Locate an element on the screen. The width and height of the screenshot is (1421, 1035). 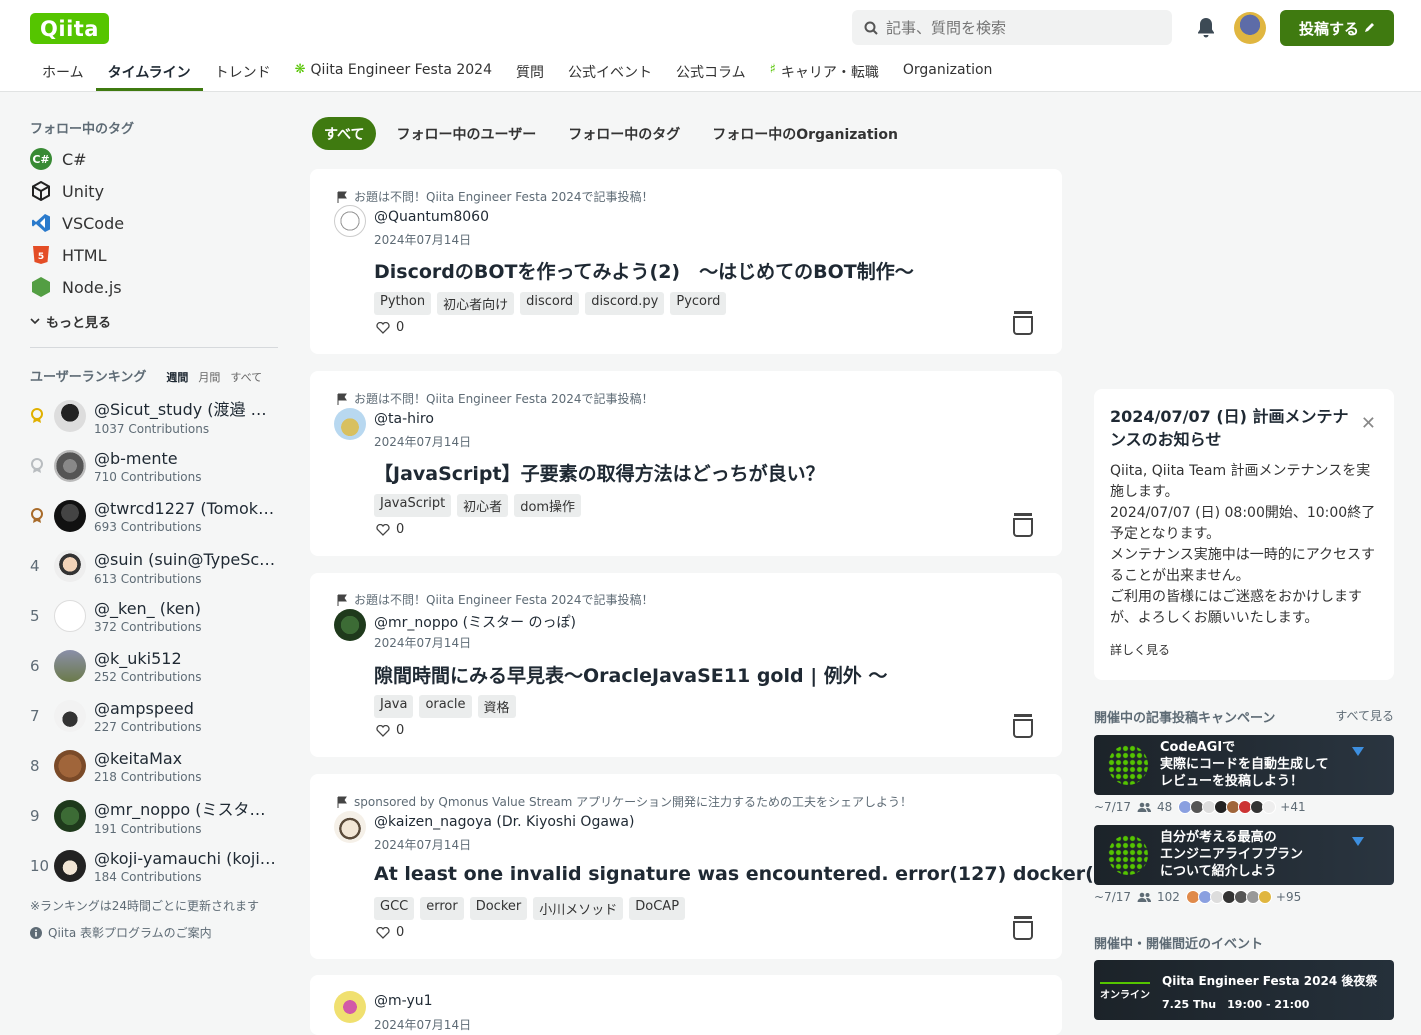
show-more-tags: もっと見る is located at coordinates (154, 321).